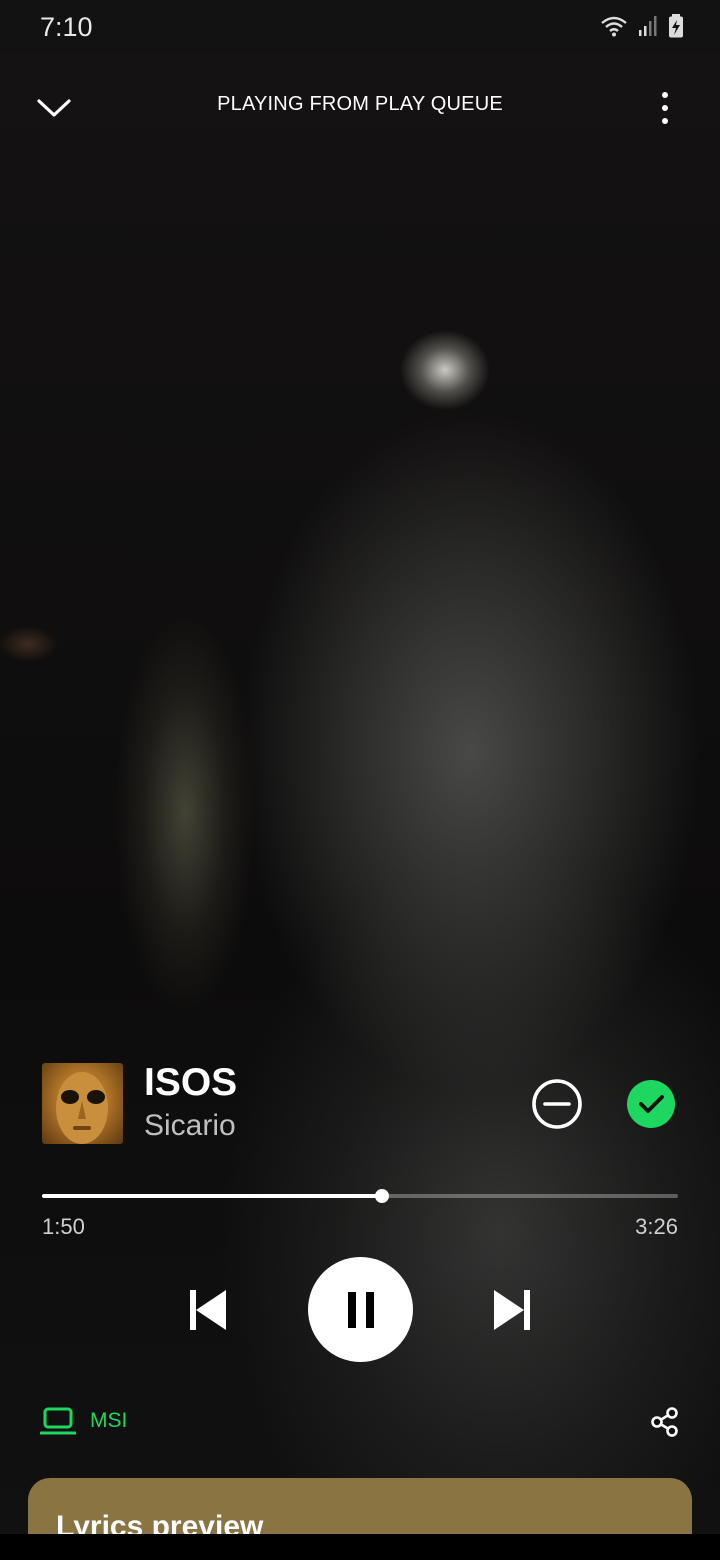  I want to click on progress-slider, so click(360, 1196).